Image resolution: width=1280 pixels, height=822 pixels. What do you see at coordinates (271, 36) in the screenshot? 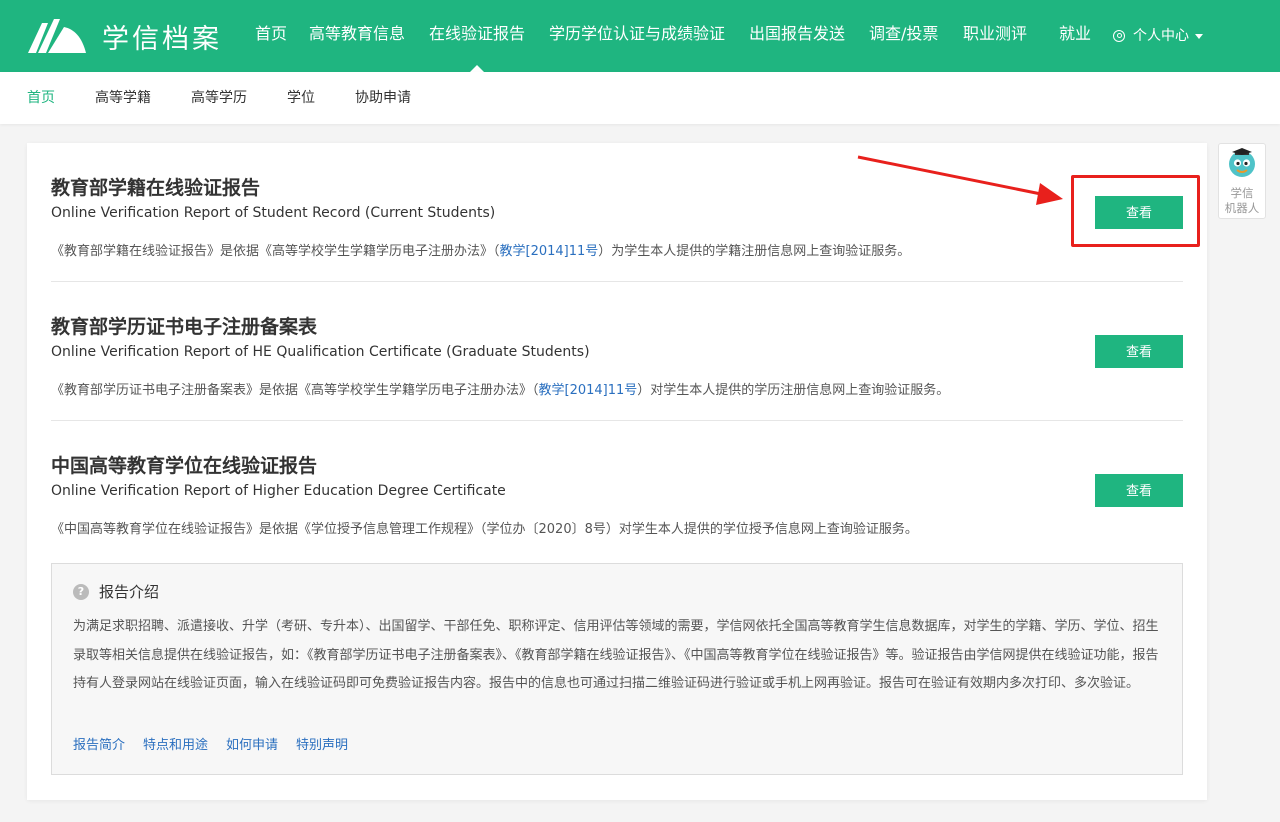
I see `nav-home: 首页` at bounding box center [271, 36].